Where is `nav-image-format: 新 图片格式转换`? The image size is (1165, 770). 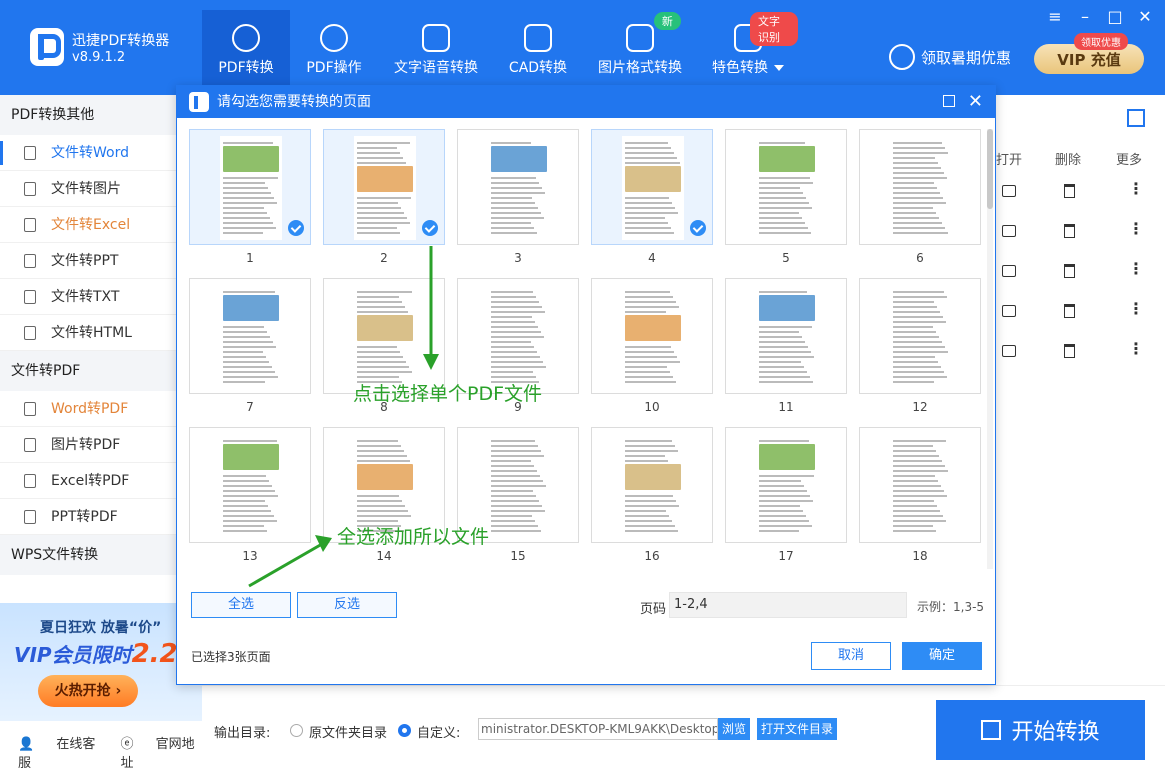 nav-image-format: 新 图片格式转换 is located at coordinates (640, 52).